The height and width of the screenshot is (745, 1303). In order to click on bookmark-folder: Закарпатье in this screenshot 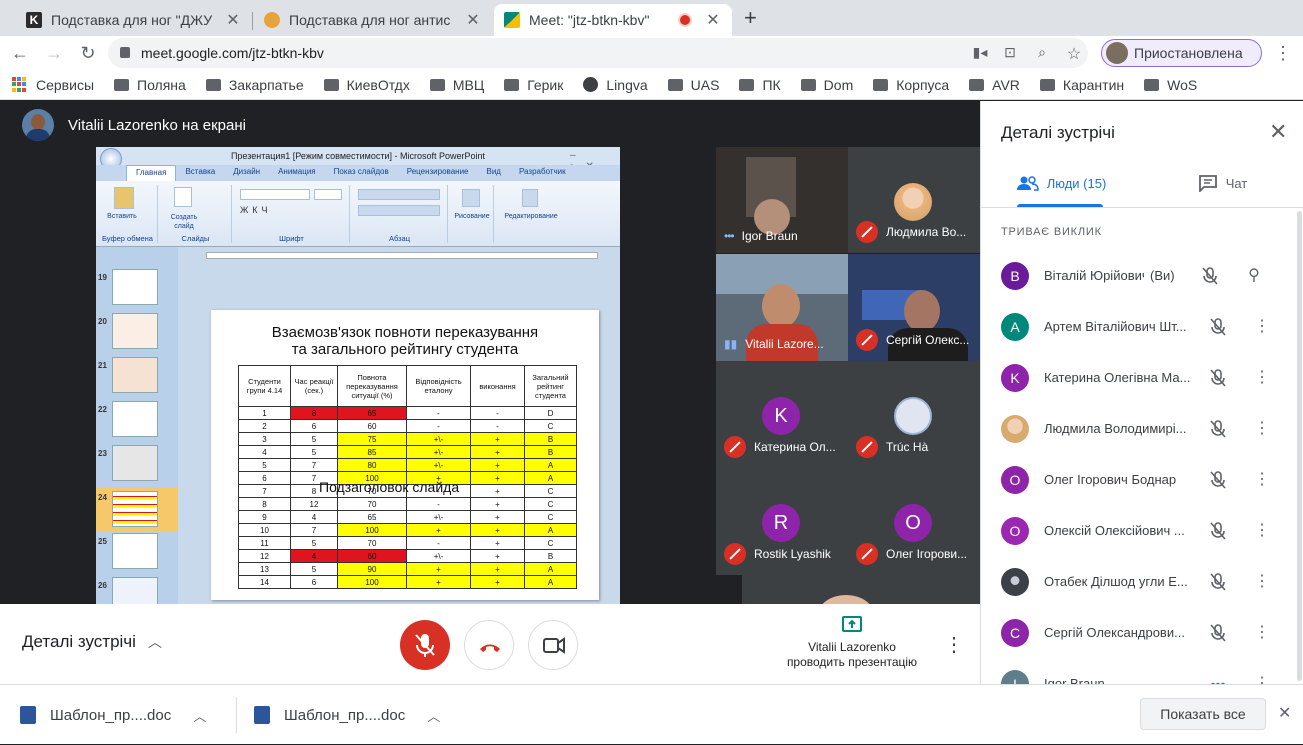, I will do `click(254, 85)`.